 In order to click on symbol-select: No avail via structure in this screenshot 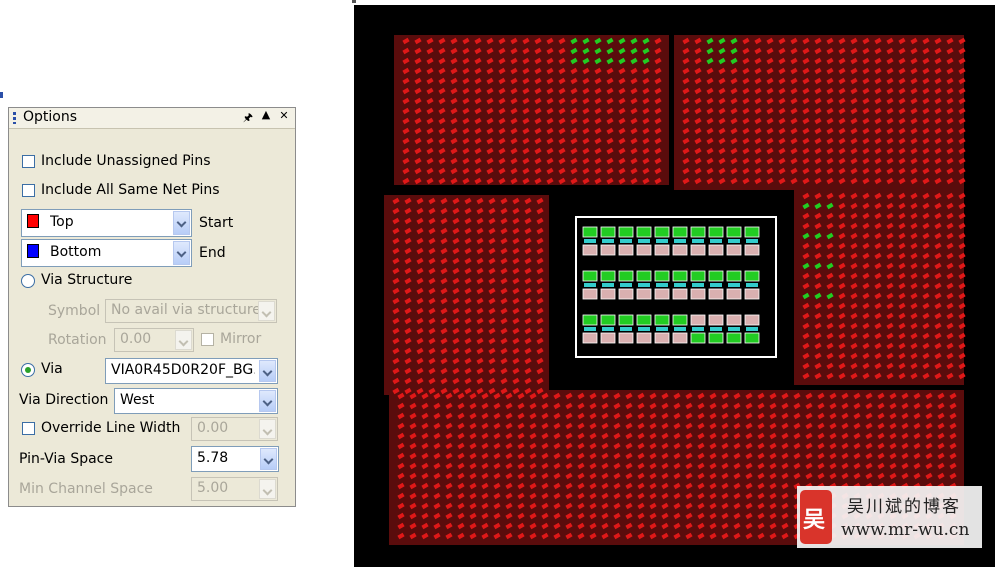, I will do `click(191, 311)`.